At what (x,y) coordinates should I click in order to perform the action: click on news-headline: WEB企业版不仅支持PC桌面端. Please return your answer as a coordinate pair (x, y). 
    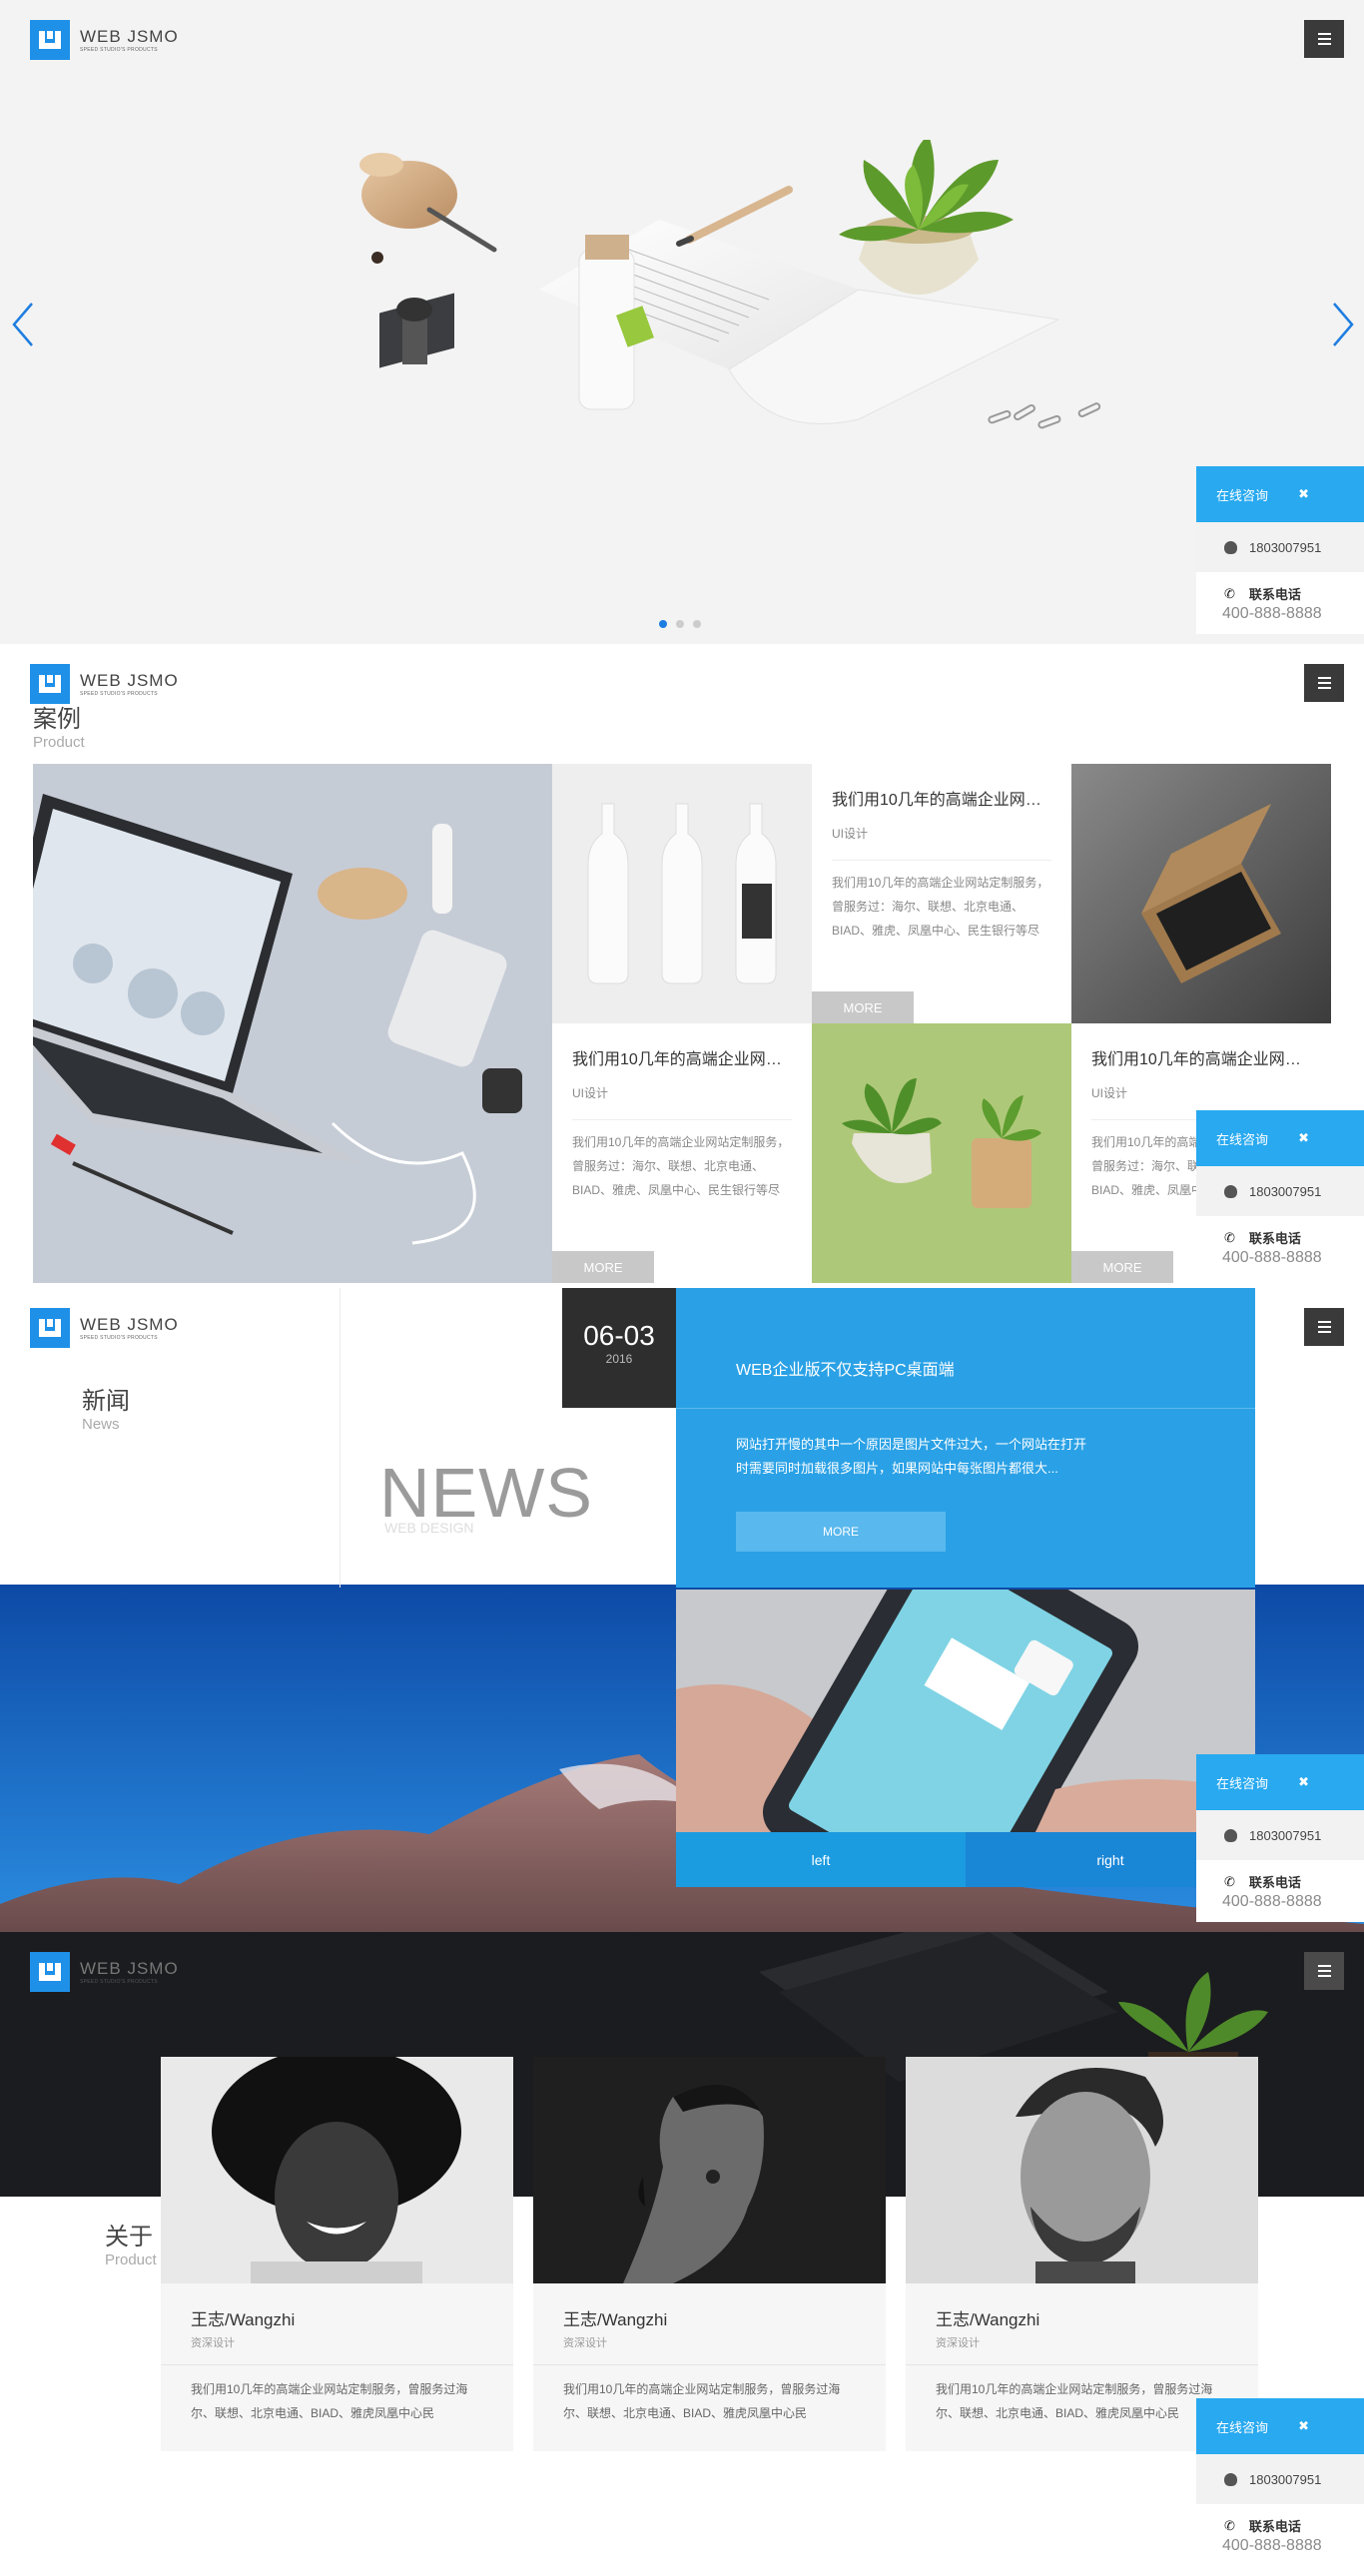
    Looking at the image, I should click on (995, 1368).